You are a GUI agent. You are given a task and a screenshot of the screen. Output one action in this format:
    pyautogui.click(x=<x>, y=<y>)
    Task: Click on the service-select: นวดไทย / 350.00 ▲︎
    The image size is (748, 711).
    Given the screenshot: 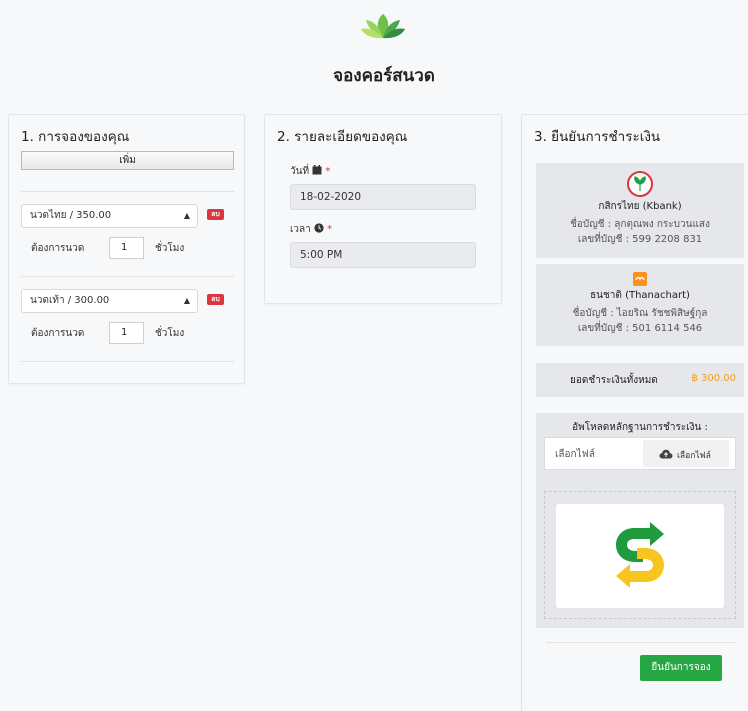 What is the action you would take?
    pyautogui.click(x=109, y=216)
    